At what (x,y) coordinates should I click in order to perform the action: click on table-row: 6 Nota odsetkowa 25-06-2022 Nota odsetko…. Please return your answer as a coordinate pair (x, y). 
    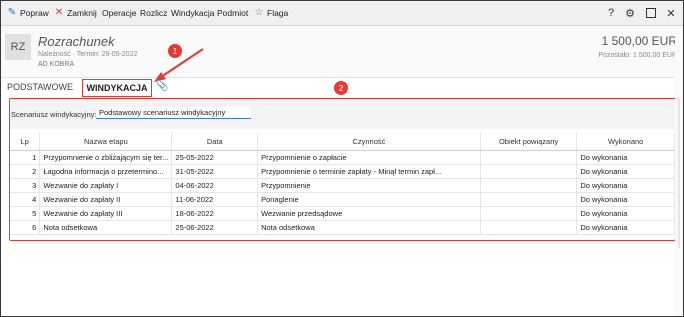
    Looking at the image, I should click on (342, 227).